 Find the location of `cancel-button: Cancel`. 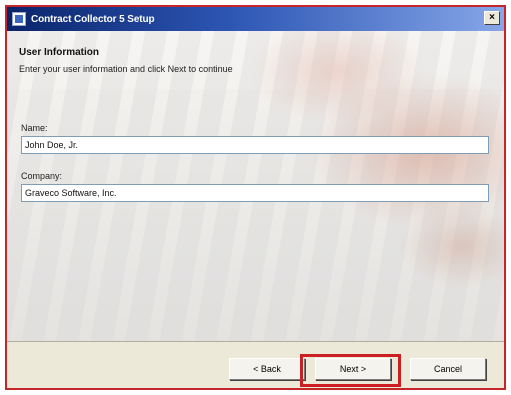

cancel-button: Cancel is located at coordinates (448, 369).